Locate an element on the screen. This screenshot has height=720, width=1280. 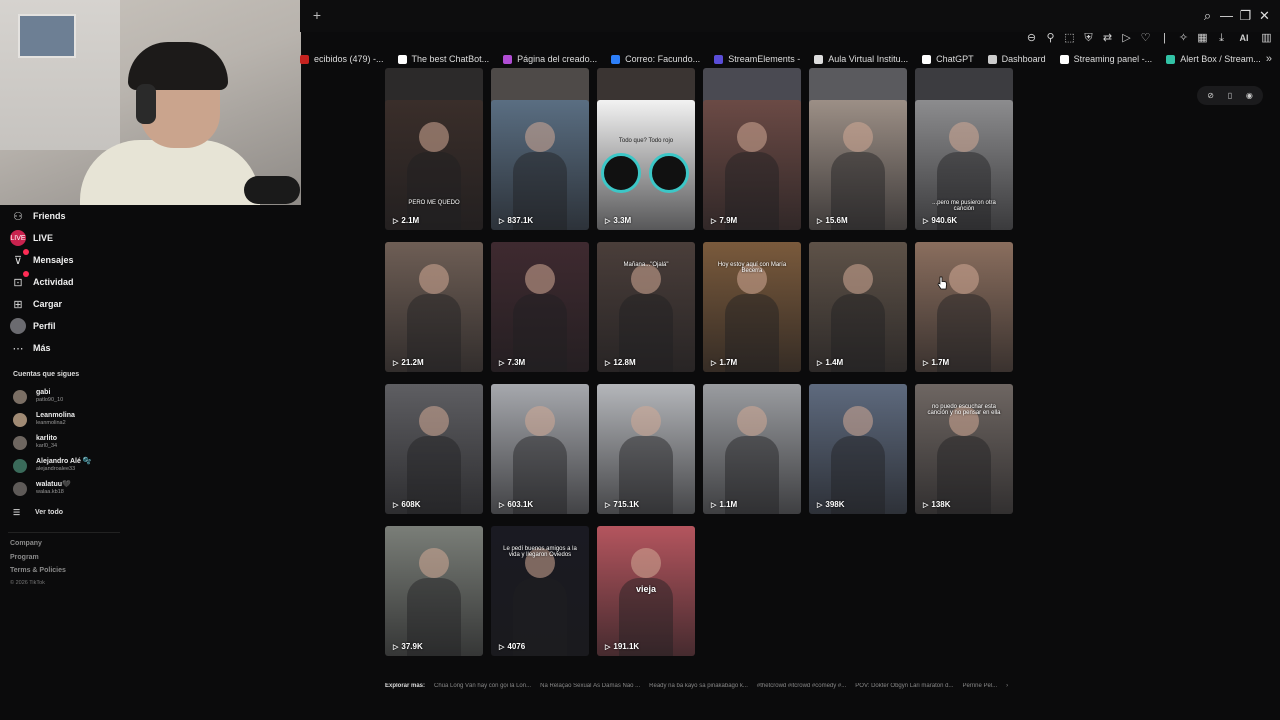
bookmarks-overflow-icon: » is located at coordinates (1269, 59).